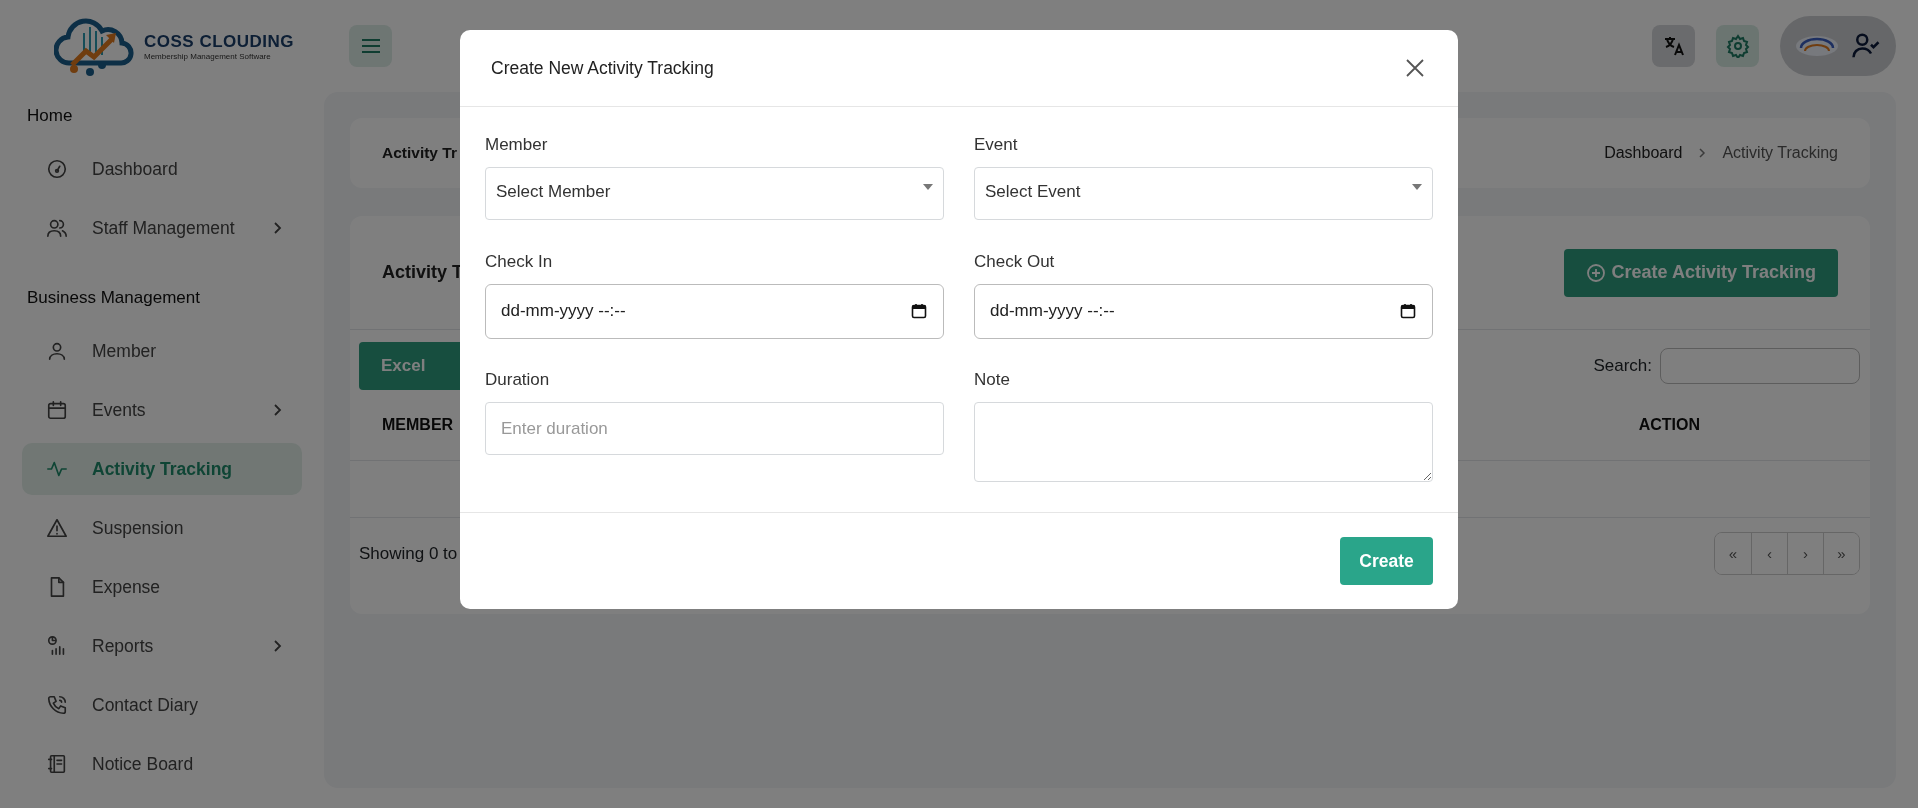 The width and height of the screenshot is (1918, 808). What do you see at coordinates (219, 41) in the screenshot?
I see `brand-name: COSS CLOUDING` at bounding box center [219, 41].